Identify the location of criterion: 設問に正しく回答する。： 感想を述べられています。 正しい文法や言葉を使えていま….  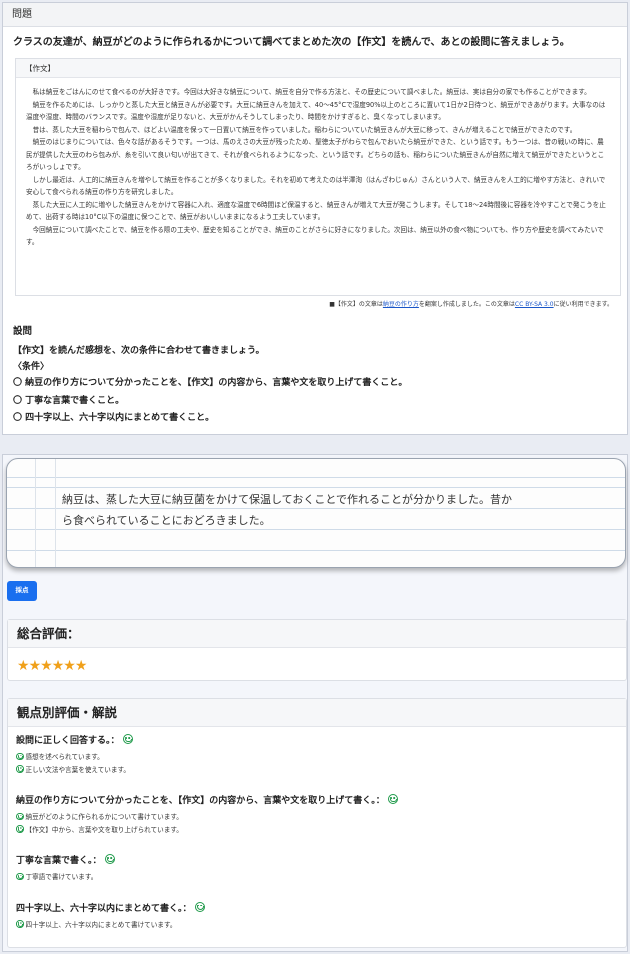
(321, 755).